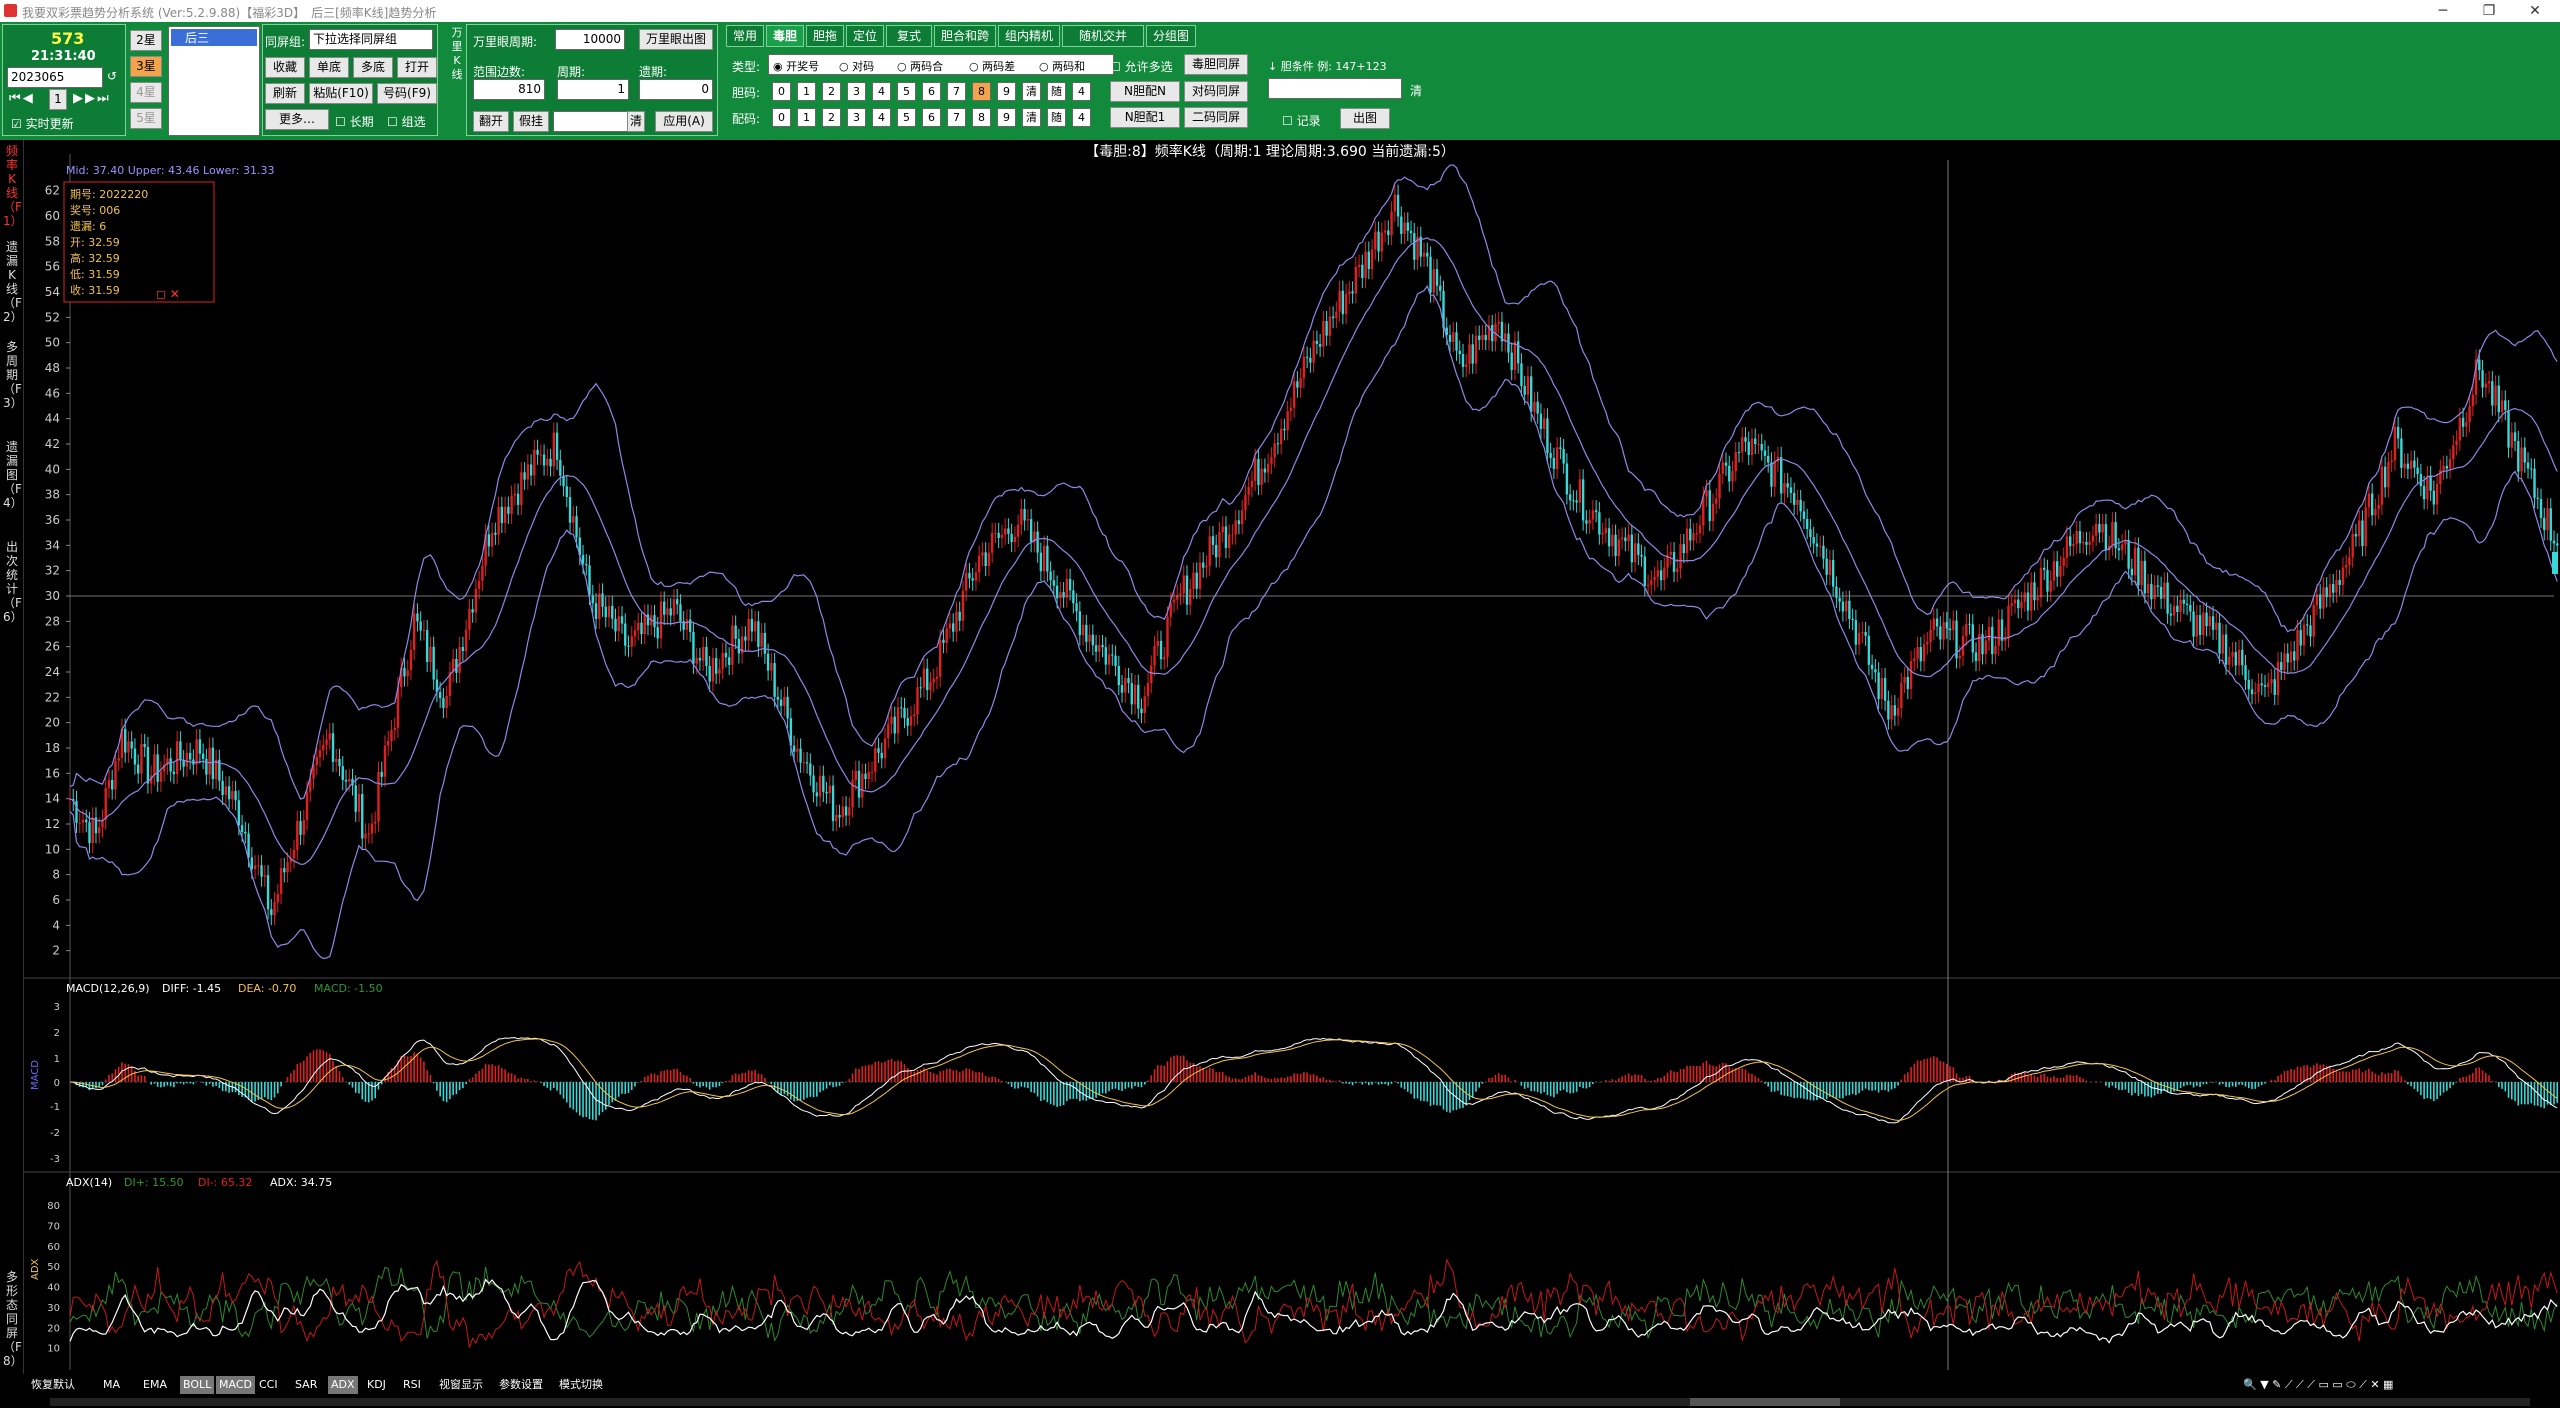 This screenshot has width=2560, height=1408. I want to click on sidebar-item-1: 遗漏K线（F2）, so click(13, 282).